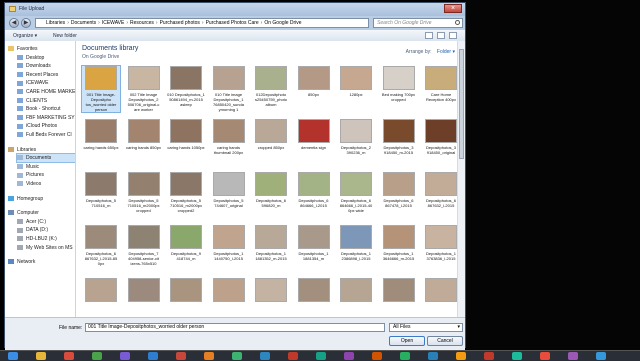  What do you see at coordinates (186, 192) in the screenshot?
I see `file-thumbnail: Depositphotos_5 710516_m2000px cropped2` at bounding box center [186, 192].